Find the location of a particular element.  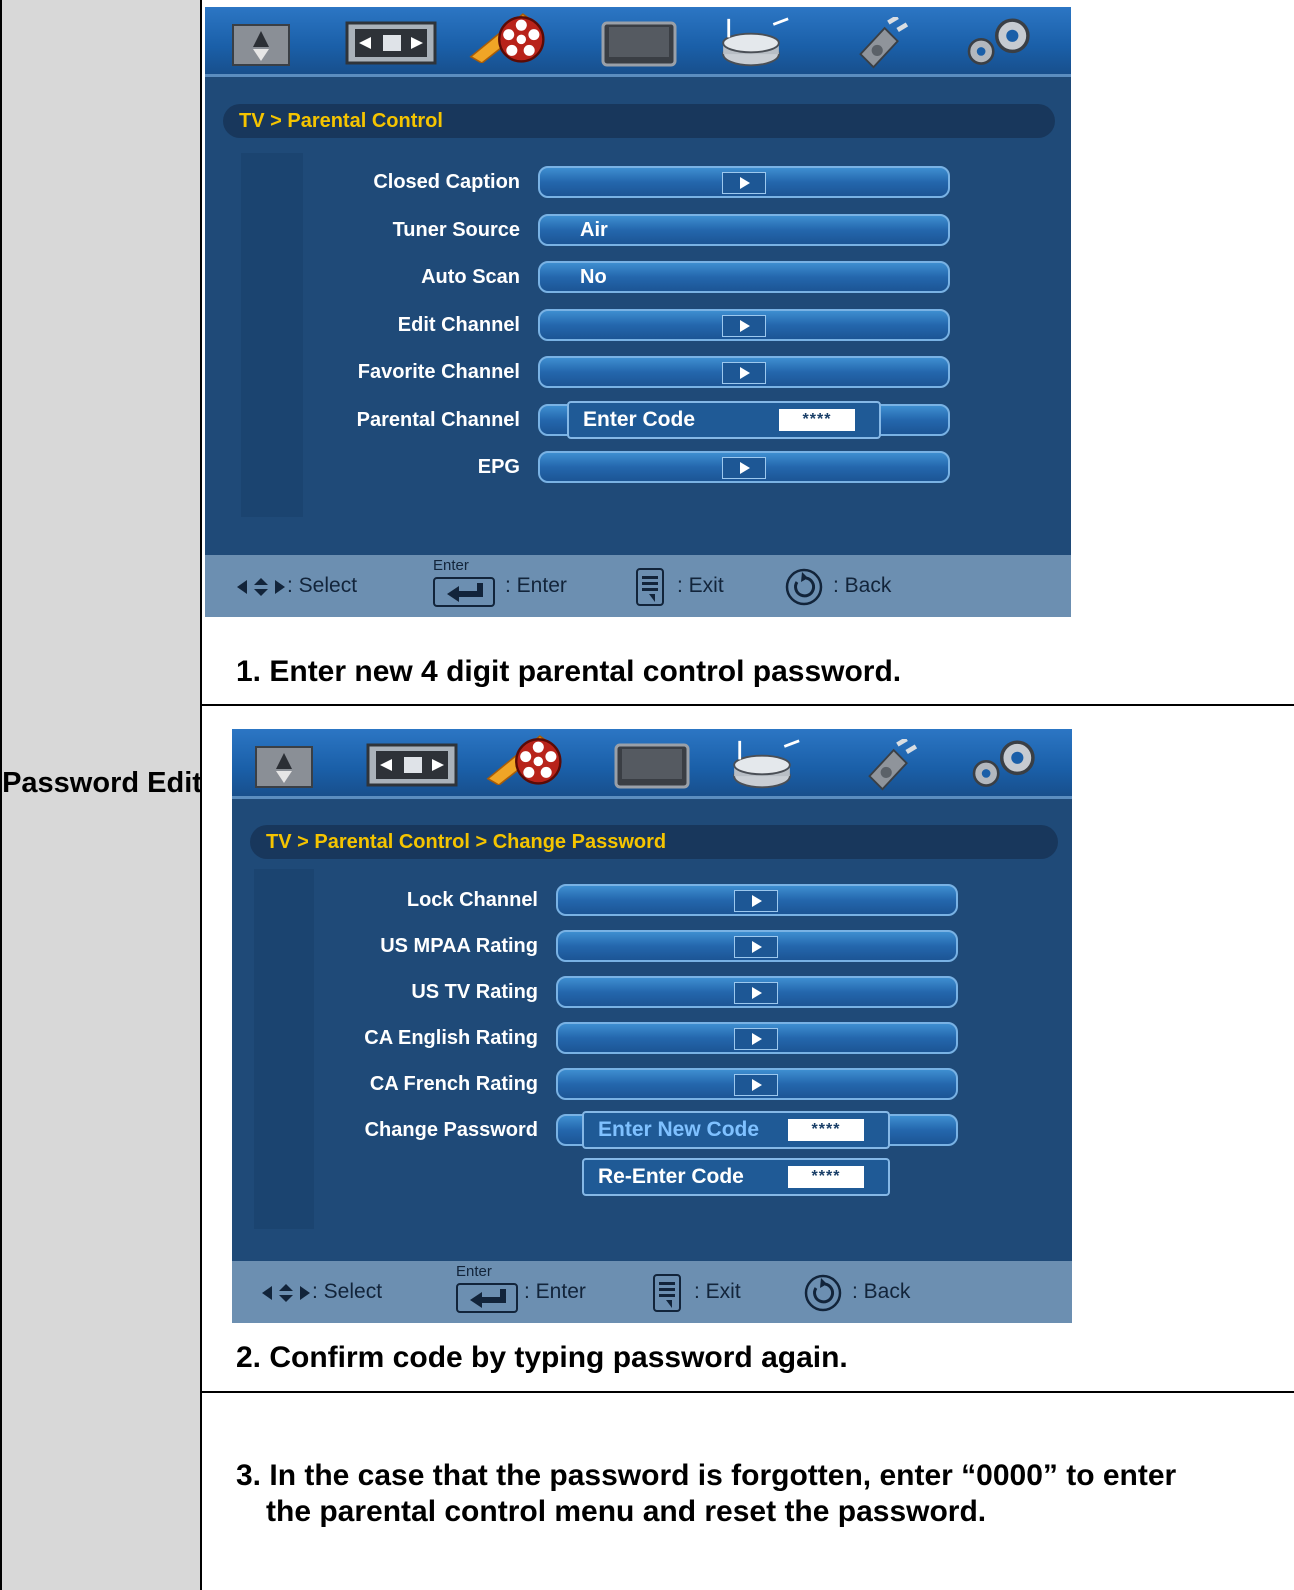

menu-row-ca-french-rating: CA French Rating is located at coordinates (652, 1084).